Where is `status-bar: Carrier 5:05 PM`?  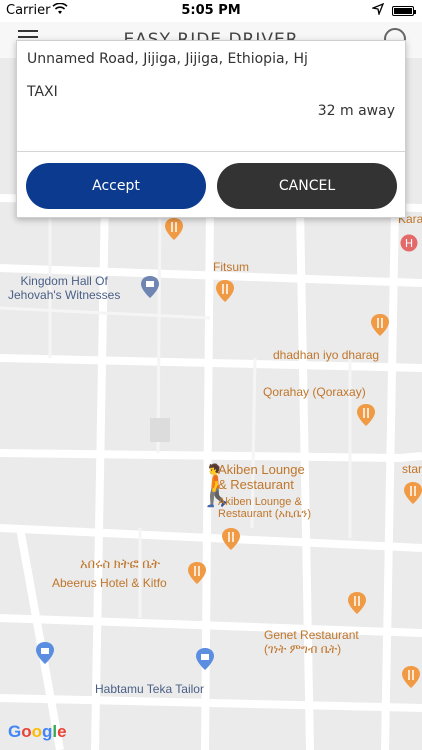 status-bar: Carrier 5:05 PM is located at coordinates (211, 11).